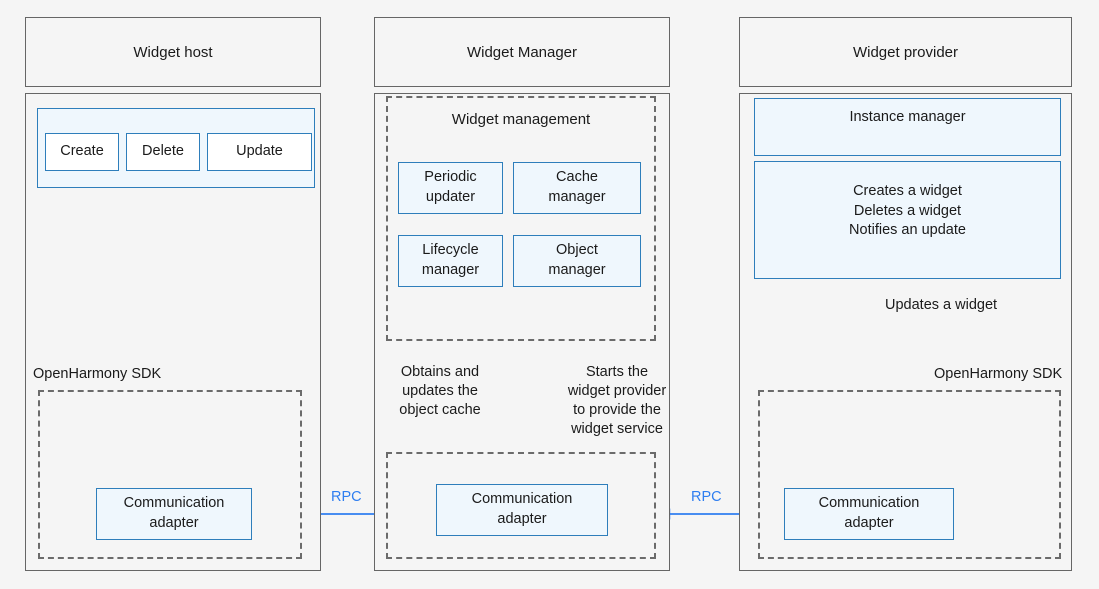  I want to click on panel-header-widget-provider: Widget provider, so click(905, 52).